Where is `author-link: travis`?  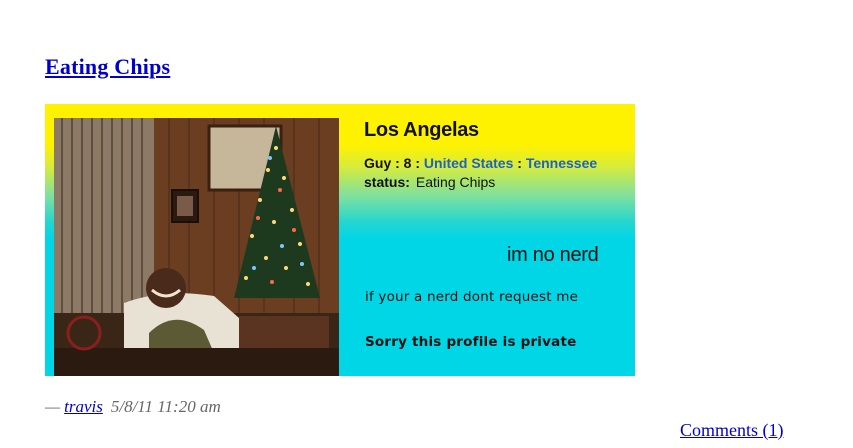 author-link: travis is located at coordinates (83, 406).